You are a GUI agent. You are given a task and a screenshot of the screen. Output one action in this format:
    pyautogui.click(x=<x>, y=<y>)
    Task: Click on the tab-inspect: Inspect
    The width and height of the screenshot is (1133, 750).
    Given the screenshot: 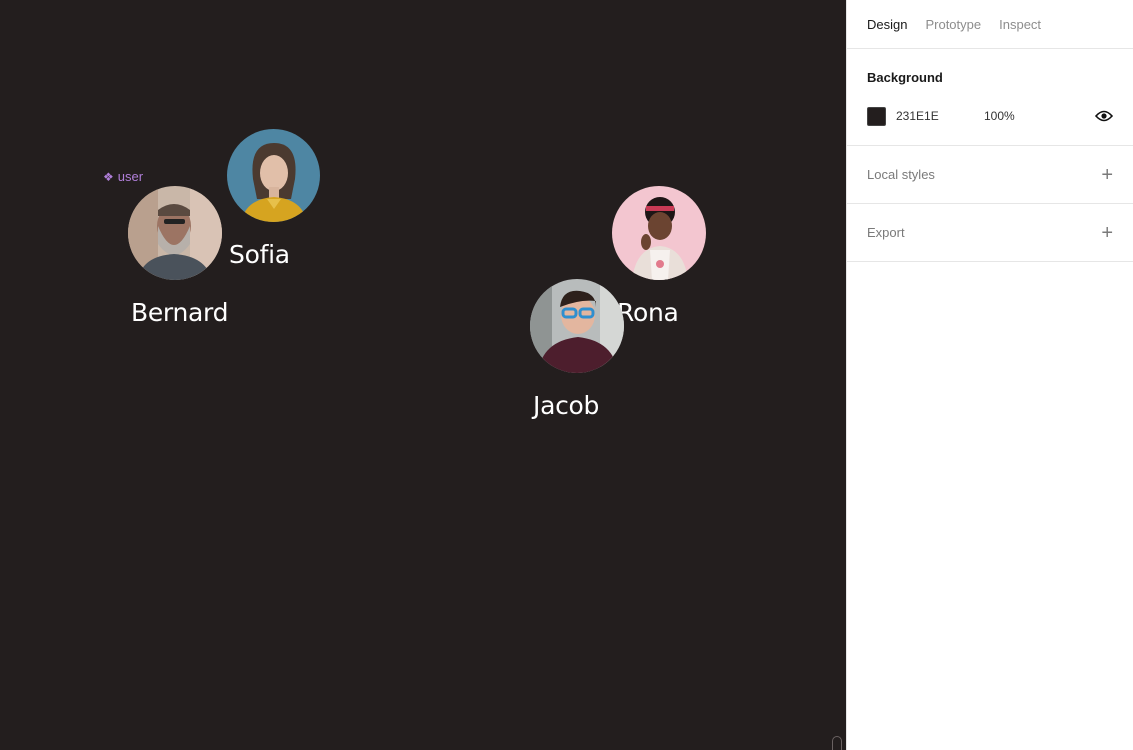 What is the action you would take?
    pyautogui.click(x=1020, y=24)
    